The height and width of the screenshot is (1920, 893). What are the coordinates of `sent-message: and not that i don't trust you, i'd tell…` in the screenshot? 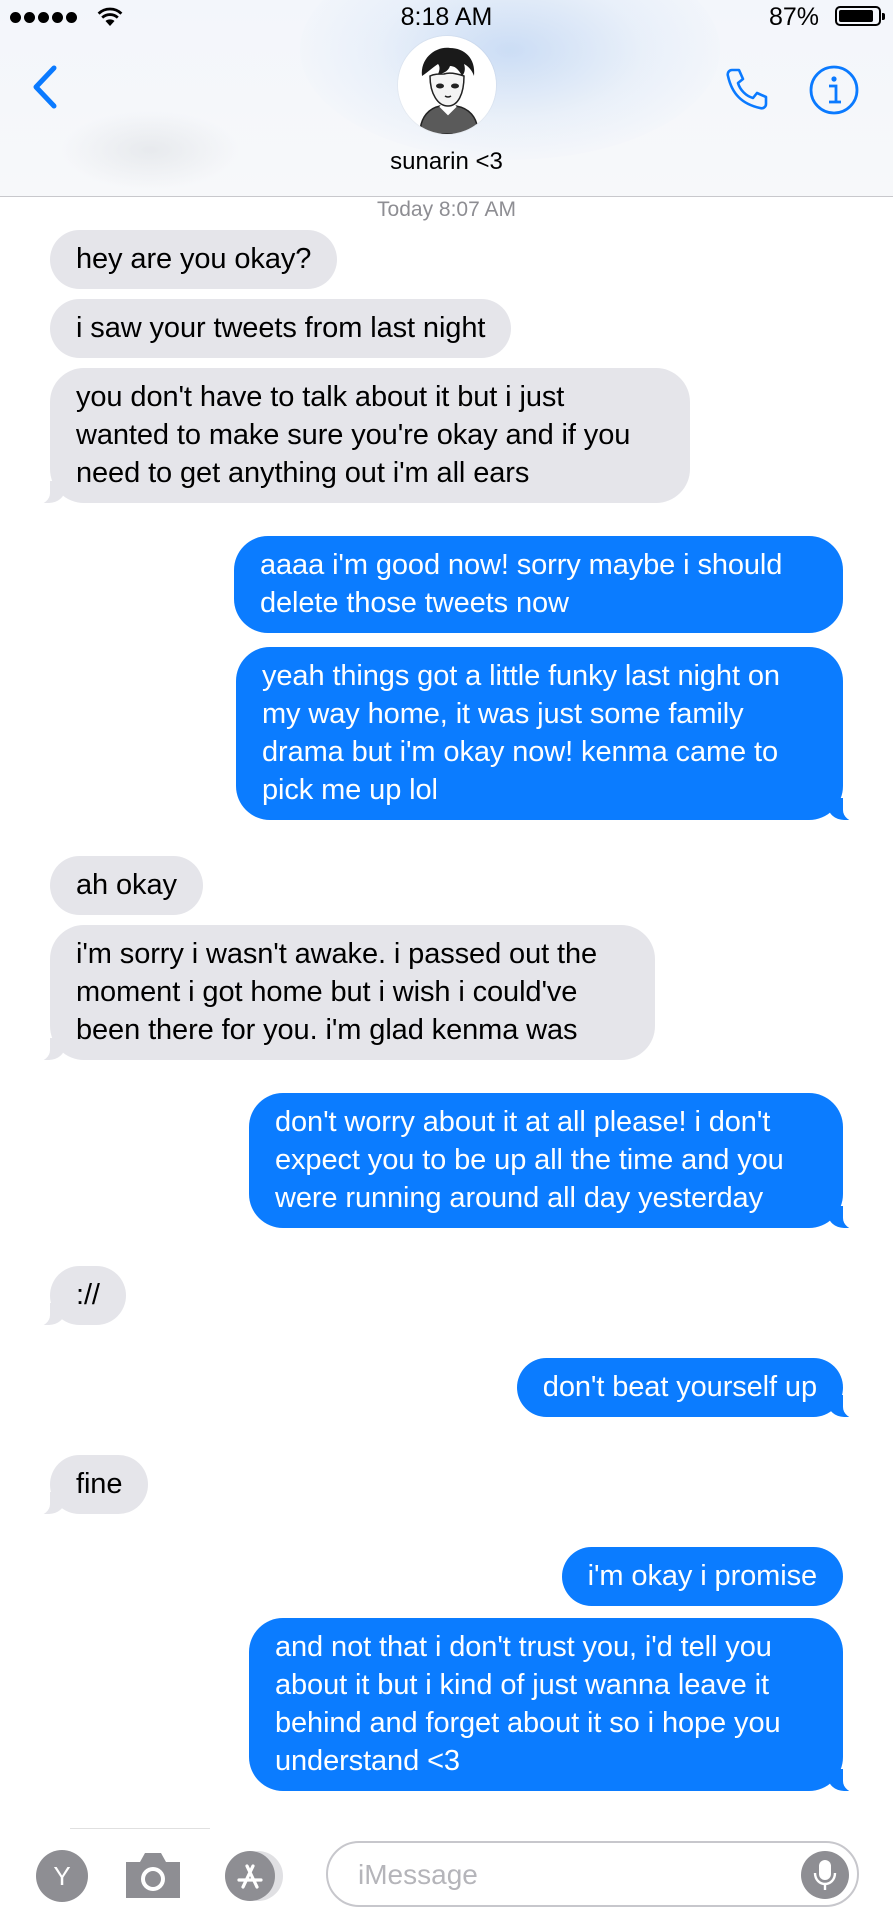 It's located at (557, 1705).